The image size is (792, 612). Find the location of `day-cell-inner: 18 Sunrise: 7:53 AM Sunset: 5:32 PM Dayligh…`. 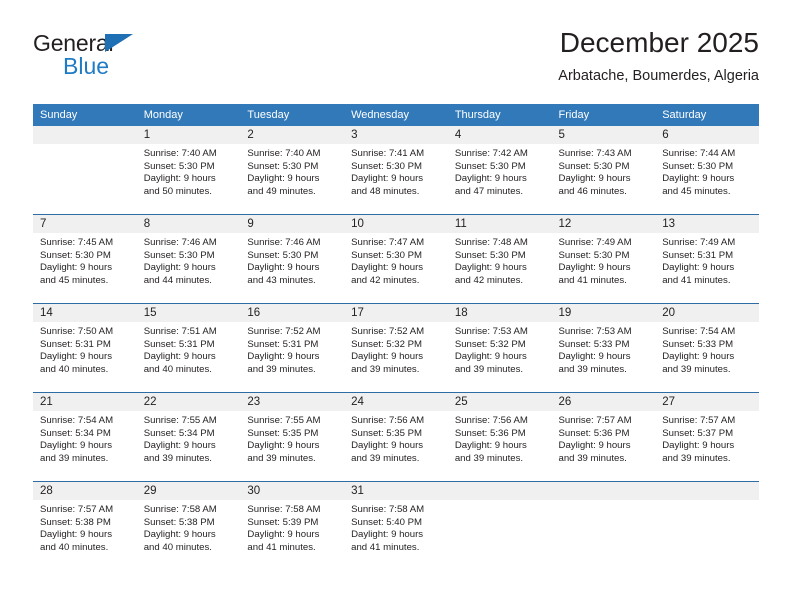

day-cell-inner: 18 Sunrise: 7:53 AM Sunset: 5:32 PM Dayligh… is located at coordinates (499, 348).